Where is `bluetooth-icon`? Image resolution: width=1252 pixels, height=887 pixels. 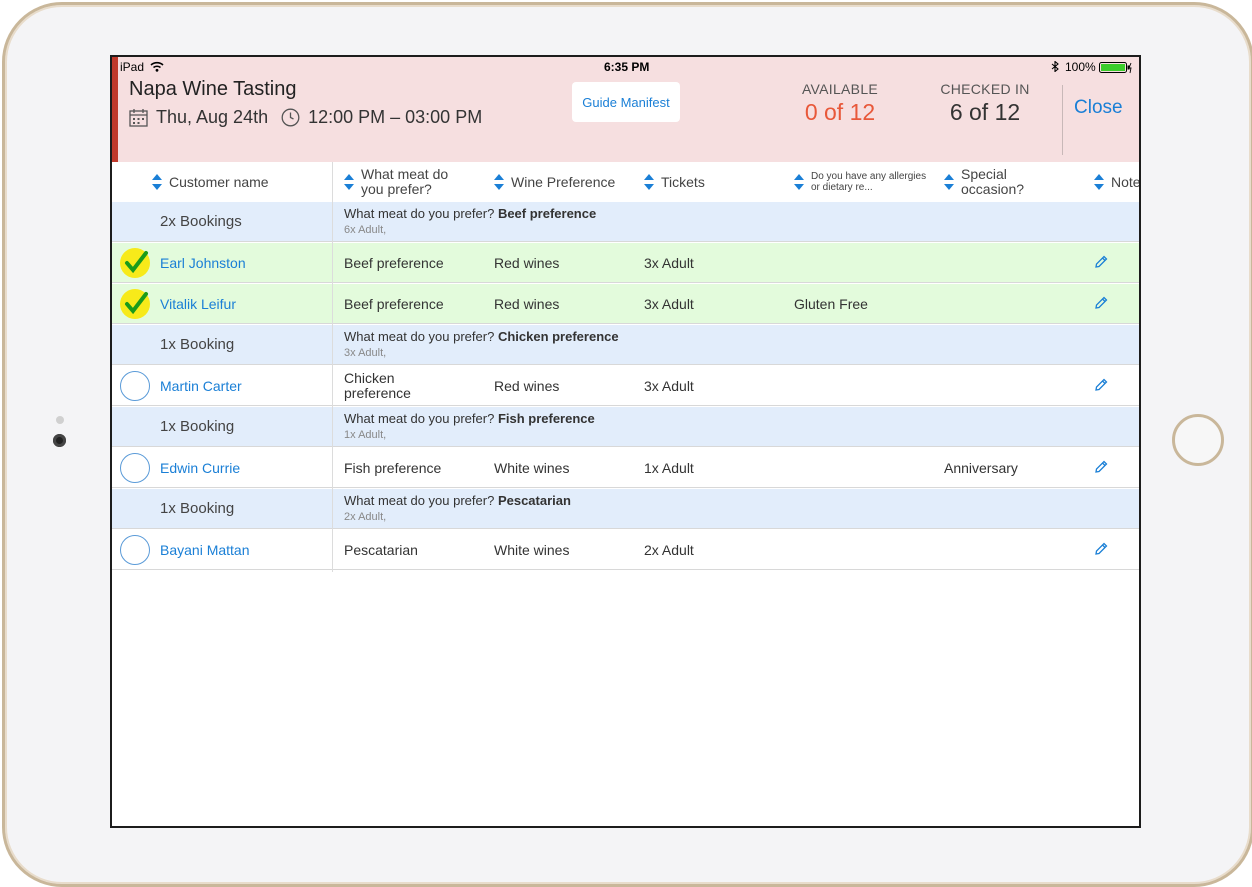 bluetooth-icon is located at coordinates (1055, 67).